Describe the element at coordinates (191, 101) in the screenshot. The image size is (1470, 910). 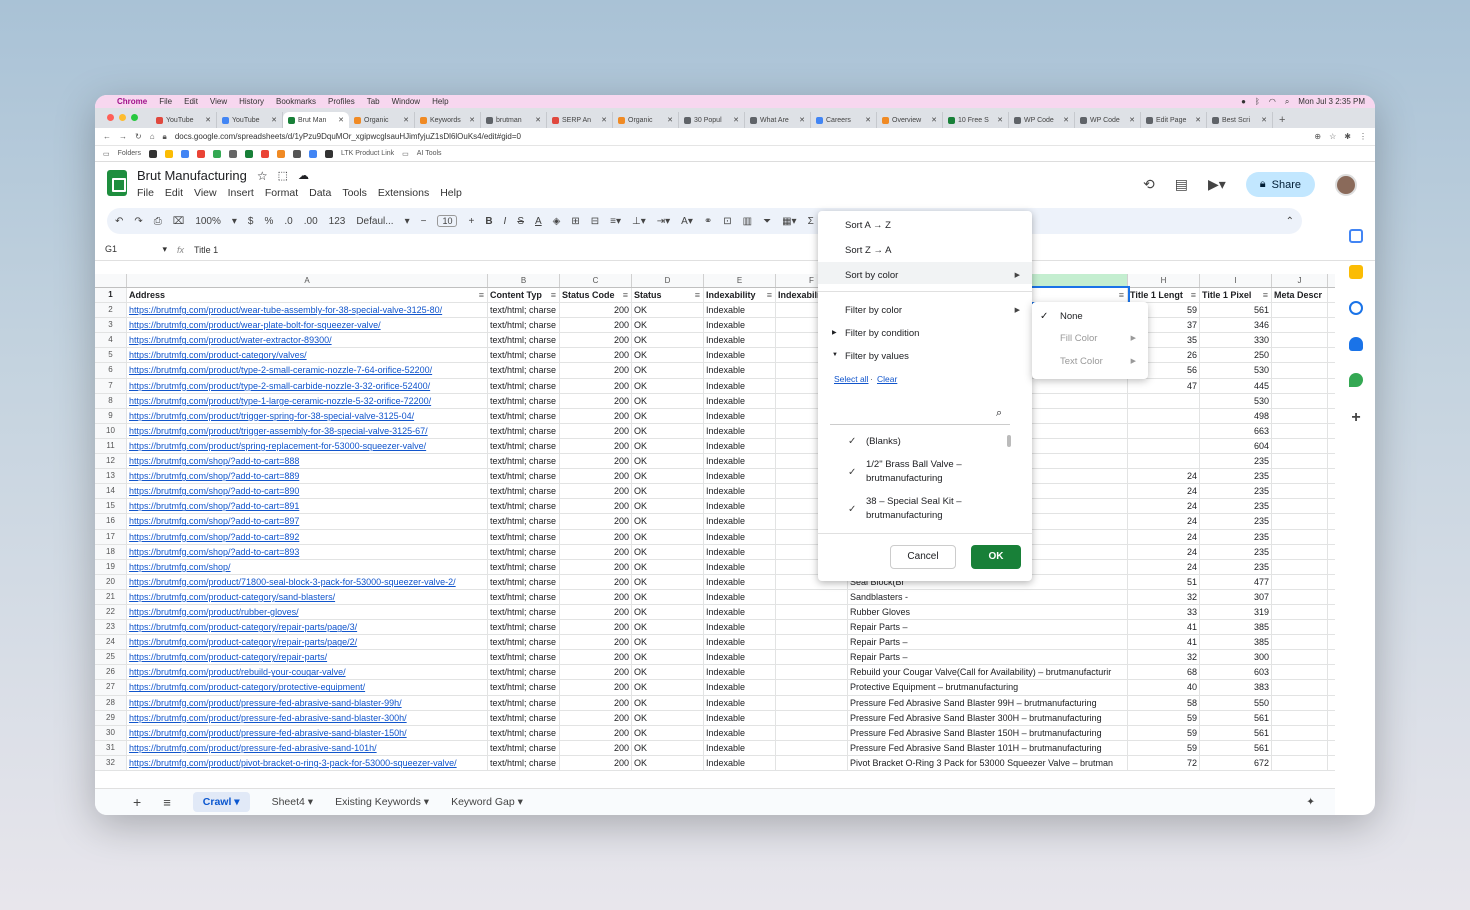
I see `mac-menu-edit: Edit` at that location.